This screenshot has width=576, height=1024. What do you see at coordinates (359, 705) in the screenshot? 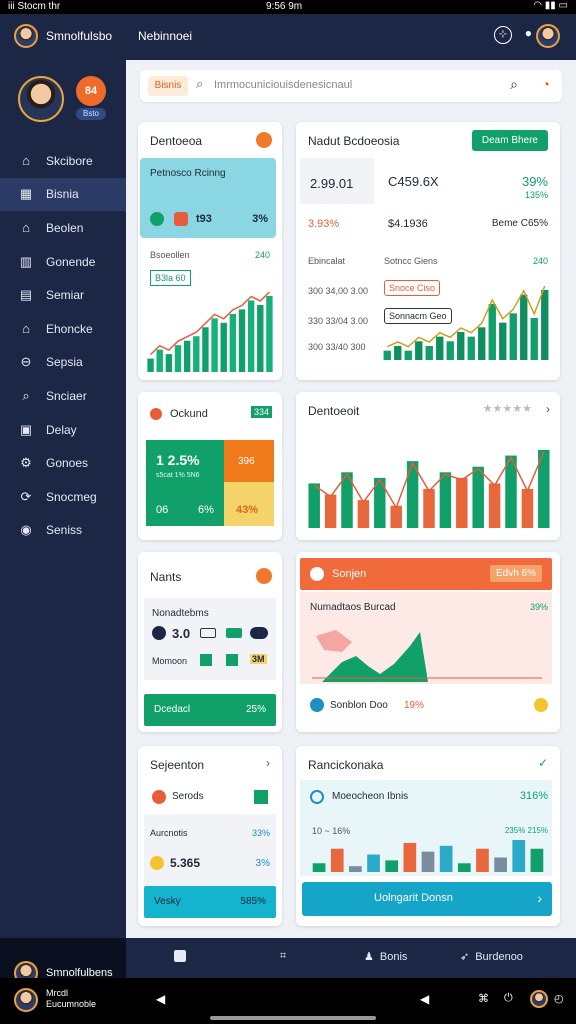
I see `footer-label: Sonblon Doo` at bounding box center [359, 705].